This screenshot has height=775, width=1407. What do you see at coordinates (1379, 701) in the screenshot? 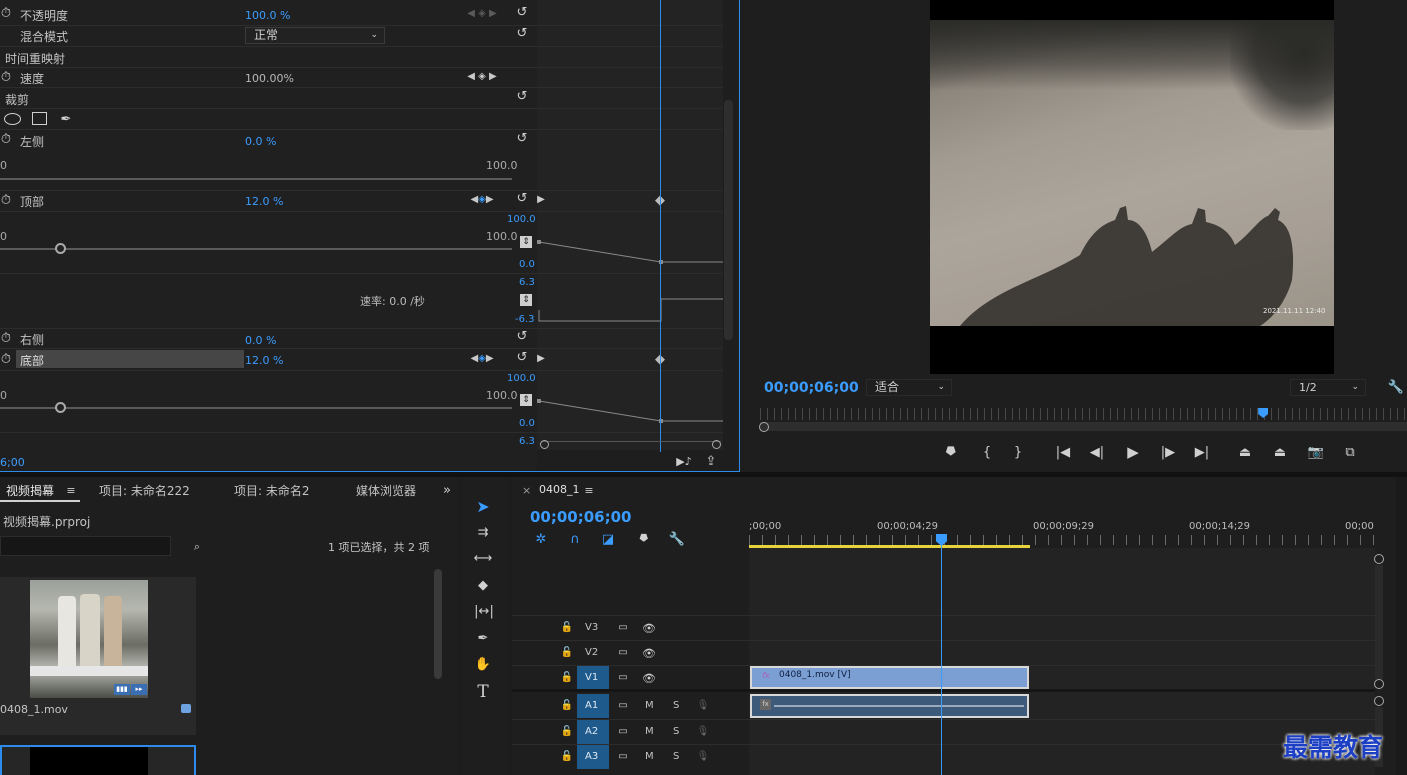
I see `audio-zoom-handle` at bounding box center [1379, 701].